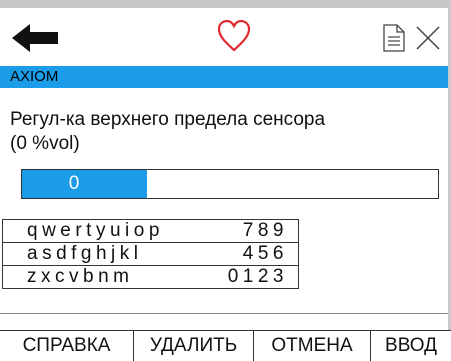 Image resolution: width=451 pixels, height=361 pixels. What do you see at coordinates (394, 38) in the screenshot?
I see `document-icon` at bounding box center [394, 38].